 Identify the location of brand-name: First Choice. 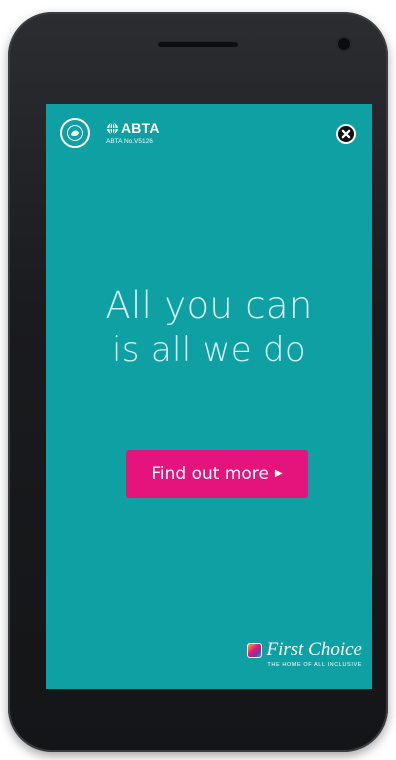
(314, 649).